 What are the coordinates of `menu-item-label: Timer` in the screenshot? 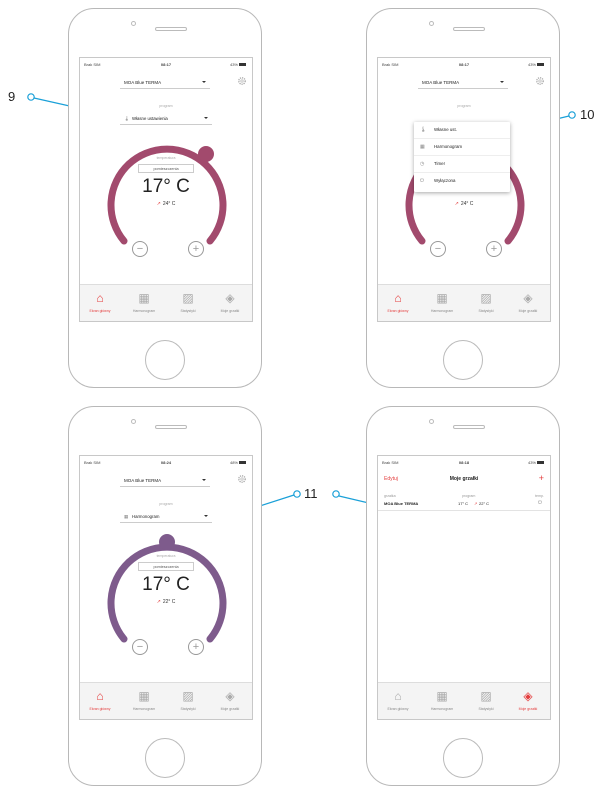 It's located at (440, 163).